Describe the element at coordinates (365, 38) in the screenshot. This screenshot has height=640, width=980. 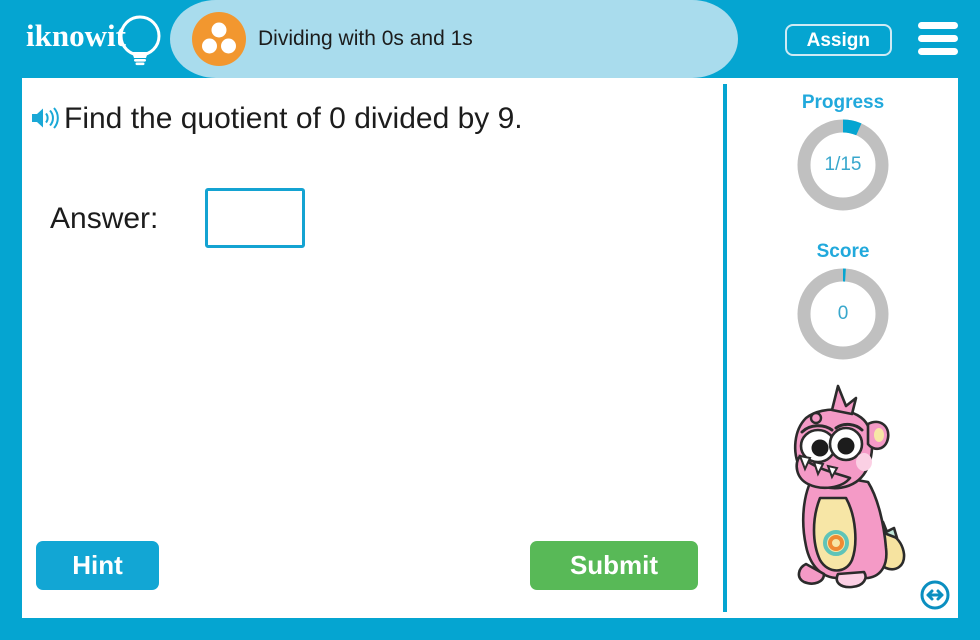
I see `topic-title: Dividing with 0s and 1s` at that location.